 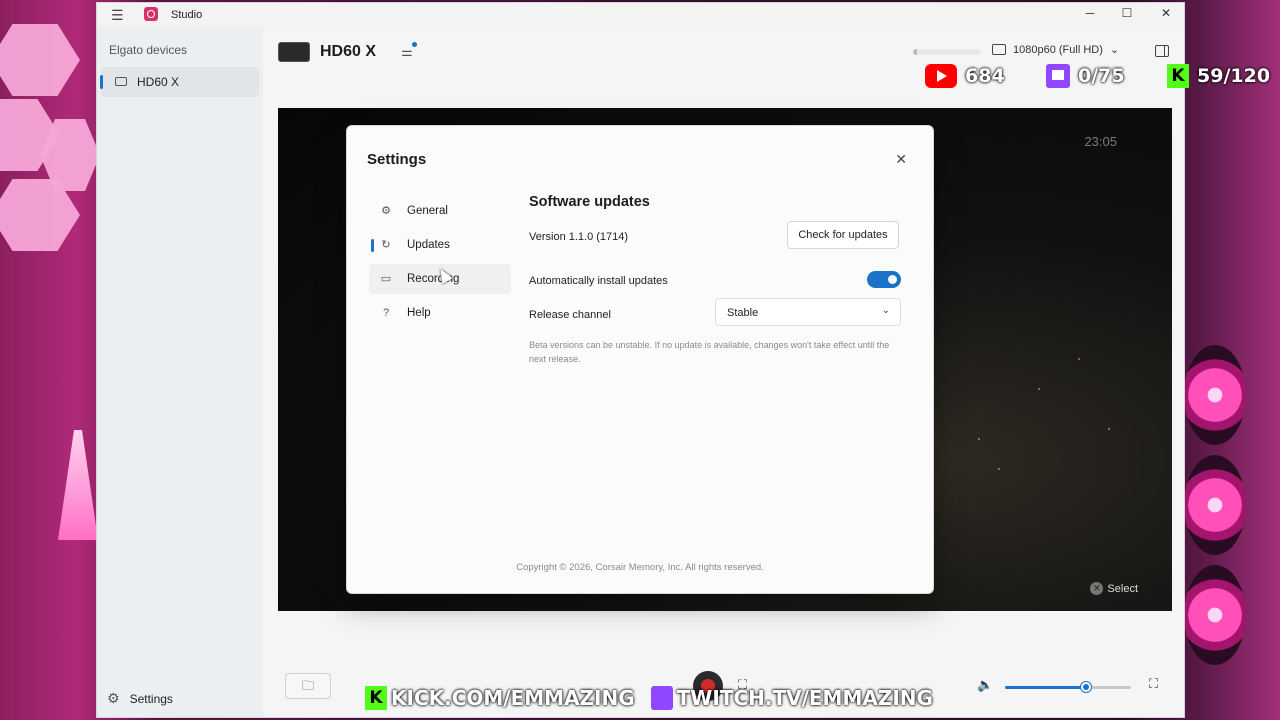 I want to click on kick-url-group: K KICK.COM/EMMAZING, so click(x=500, y=698).